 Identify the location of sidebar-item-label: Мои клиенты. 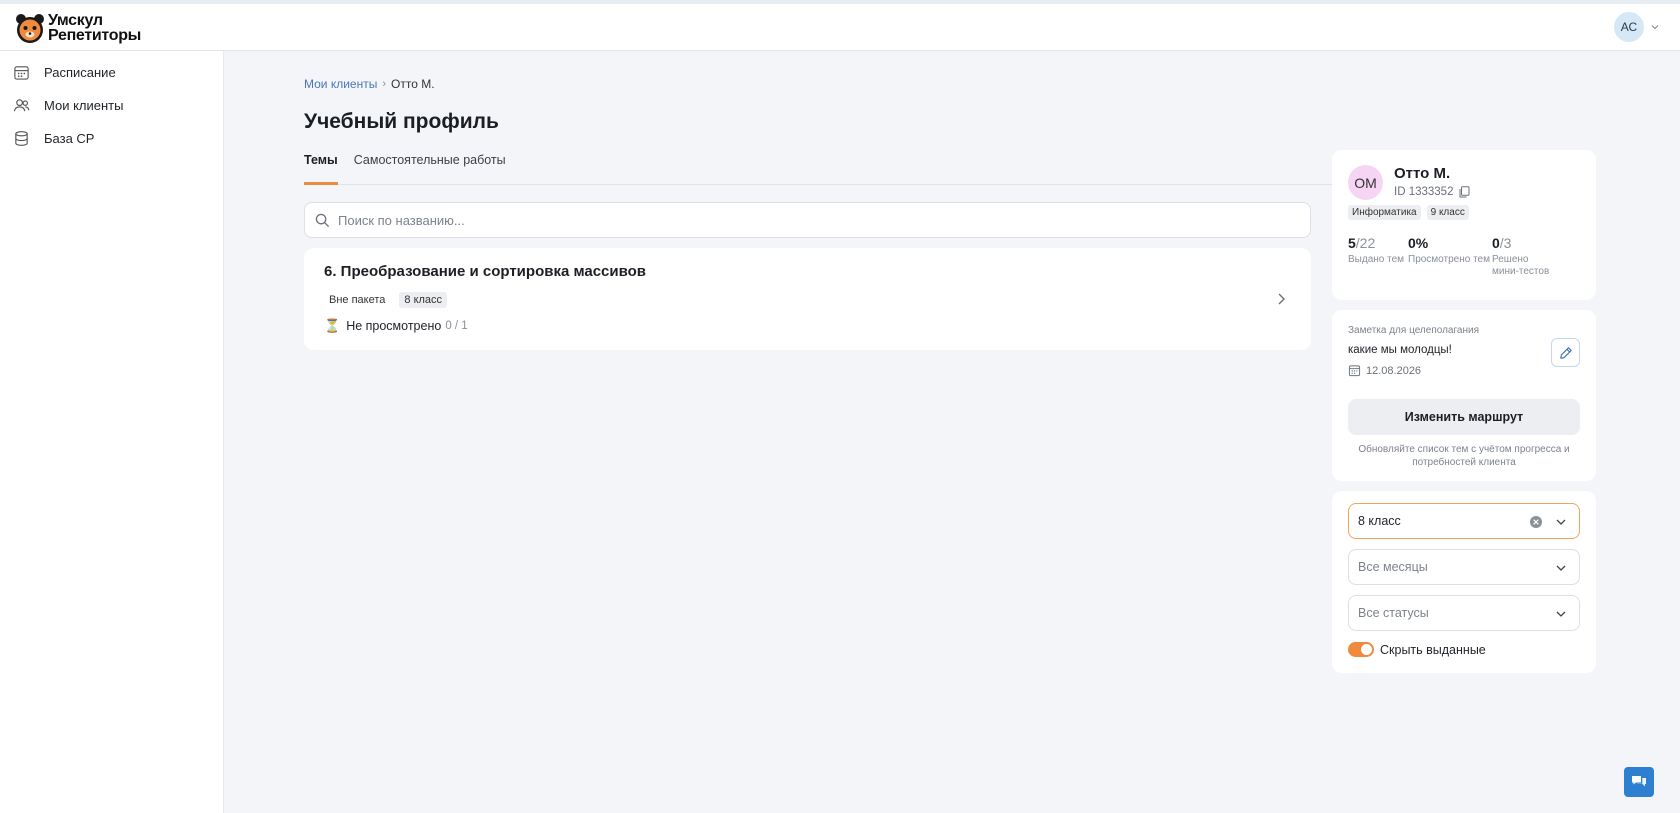
(84, 105).